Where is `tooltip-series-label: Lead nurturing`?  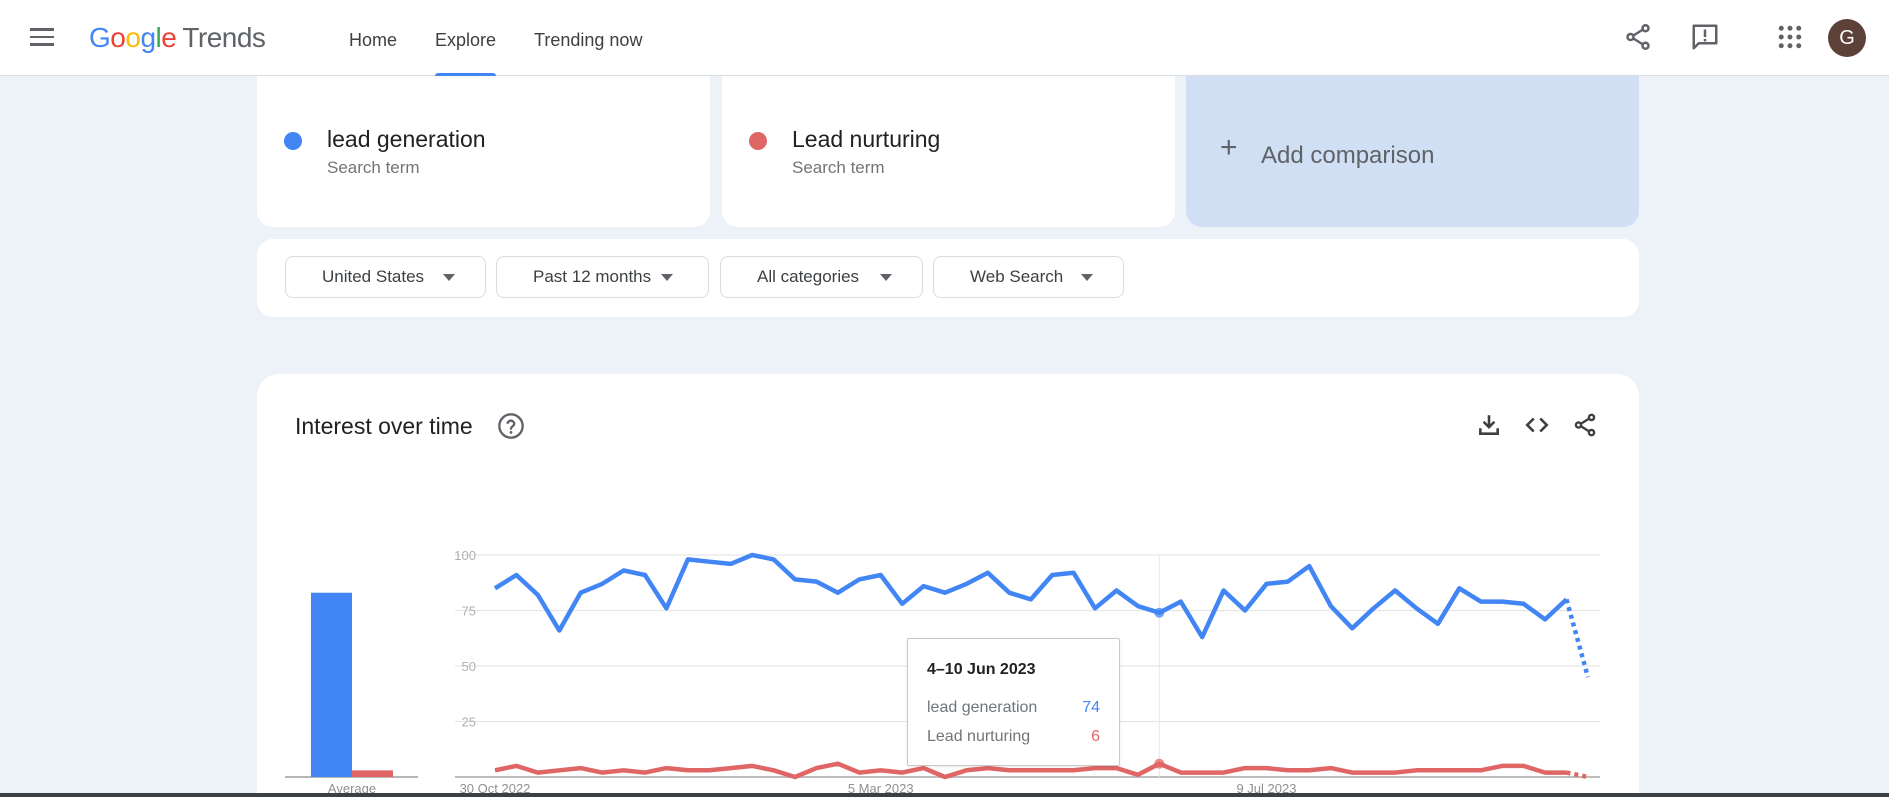
tooltip-series-label: Lead nurturing is located at coordinates (979, 736).